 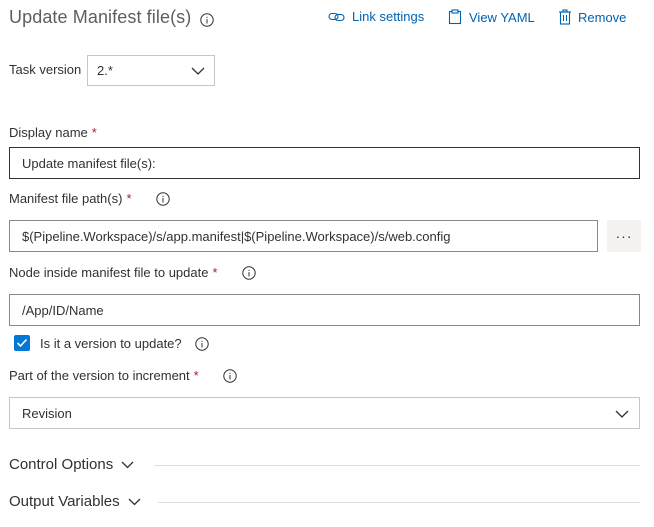 I want to click on checkmark-icon, so click(x=22, y=343).